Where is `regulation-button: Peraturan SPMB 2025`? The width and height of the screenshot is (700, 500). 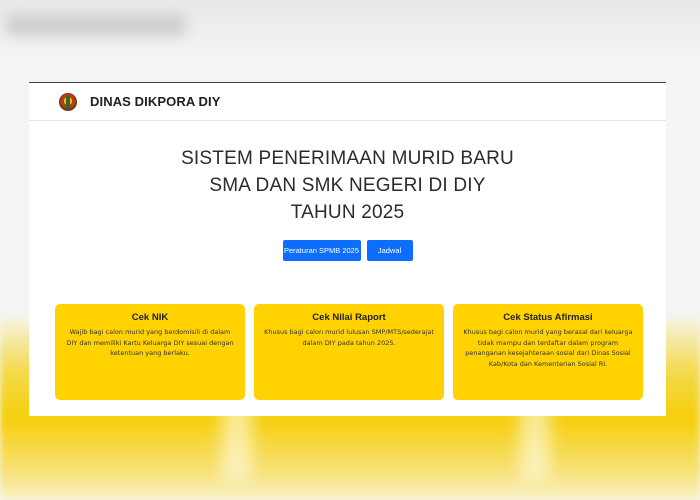 regulation-button: Peraturan SPMB 2025 is located at coordinates (321, 250).